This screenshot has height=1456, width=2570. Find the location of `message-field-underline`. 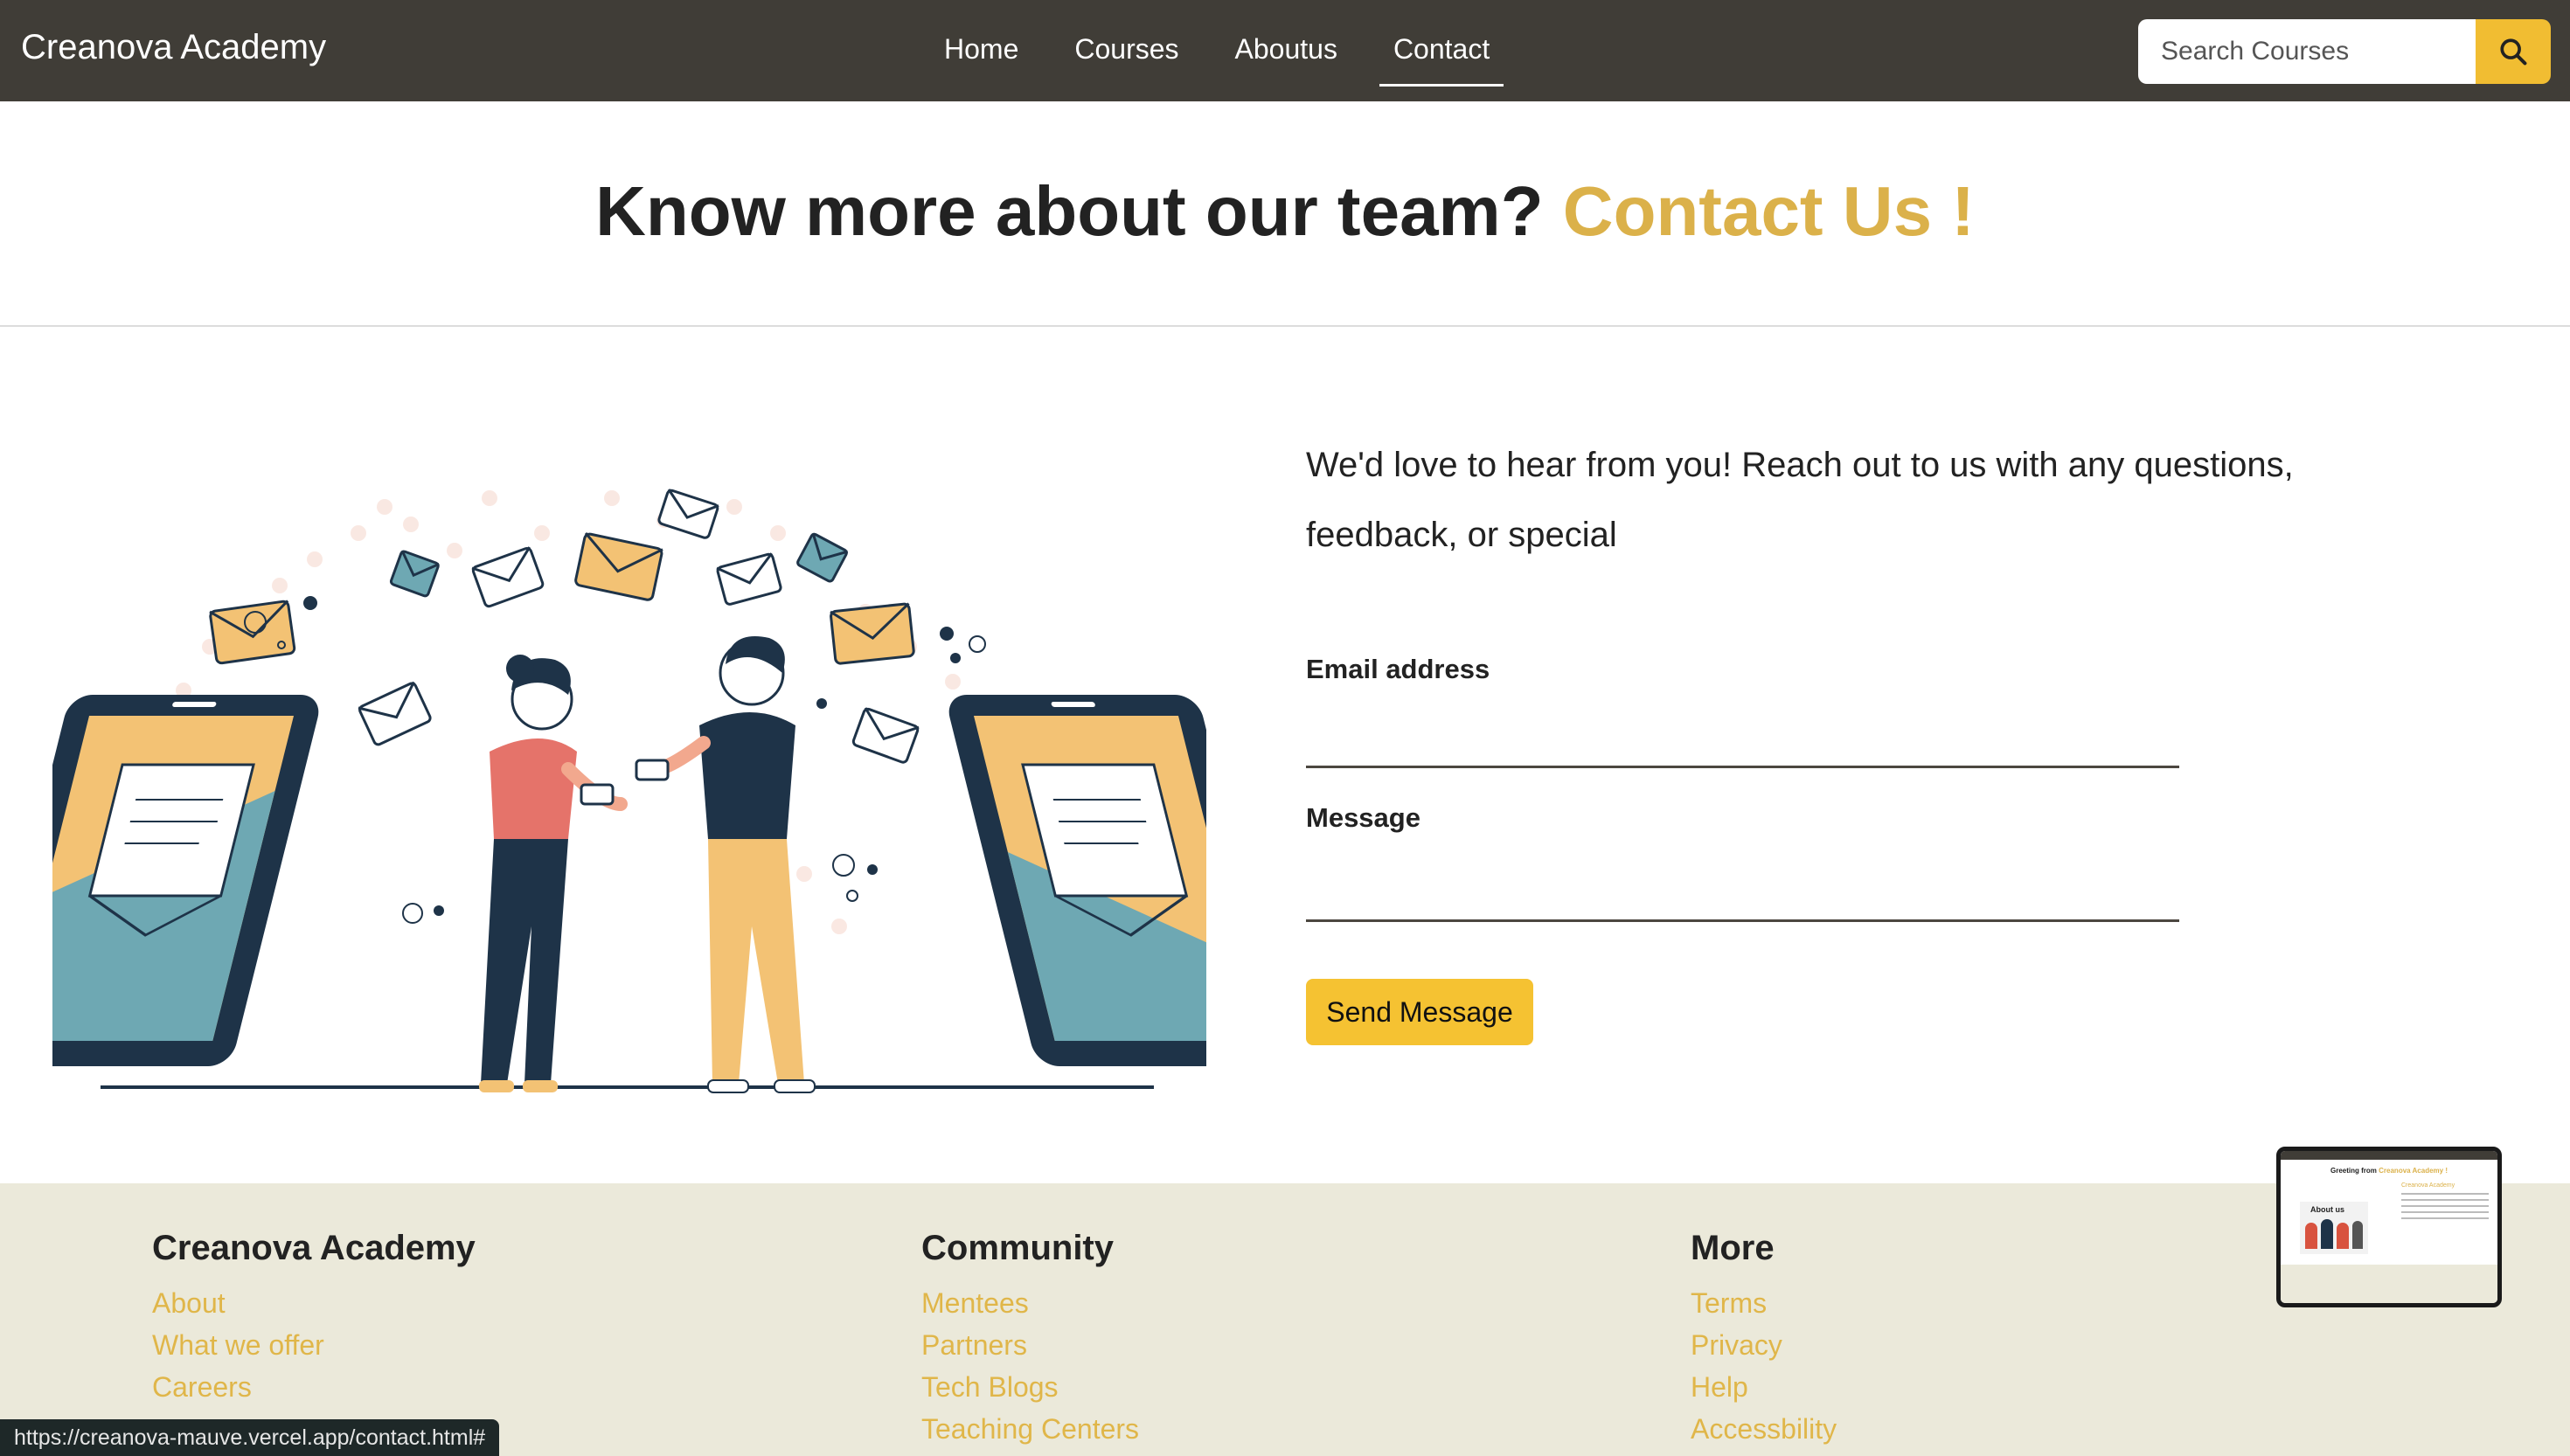

message-field-underline is located at coordinates (1742, 920).